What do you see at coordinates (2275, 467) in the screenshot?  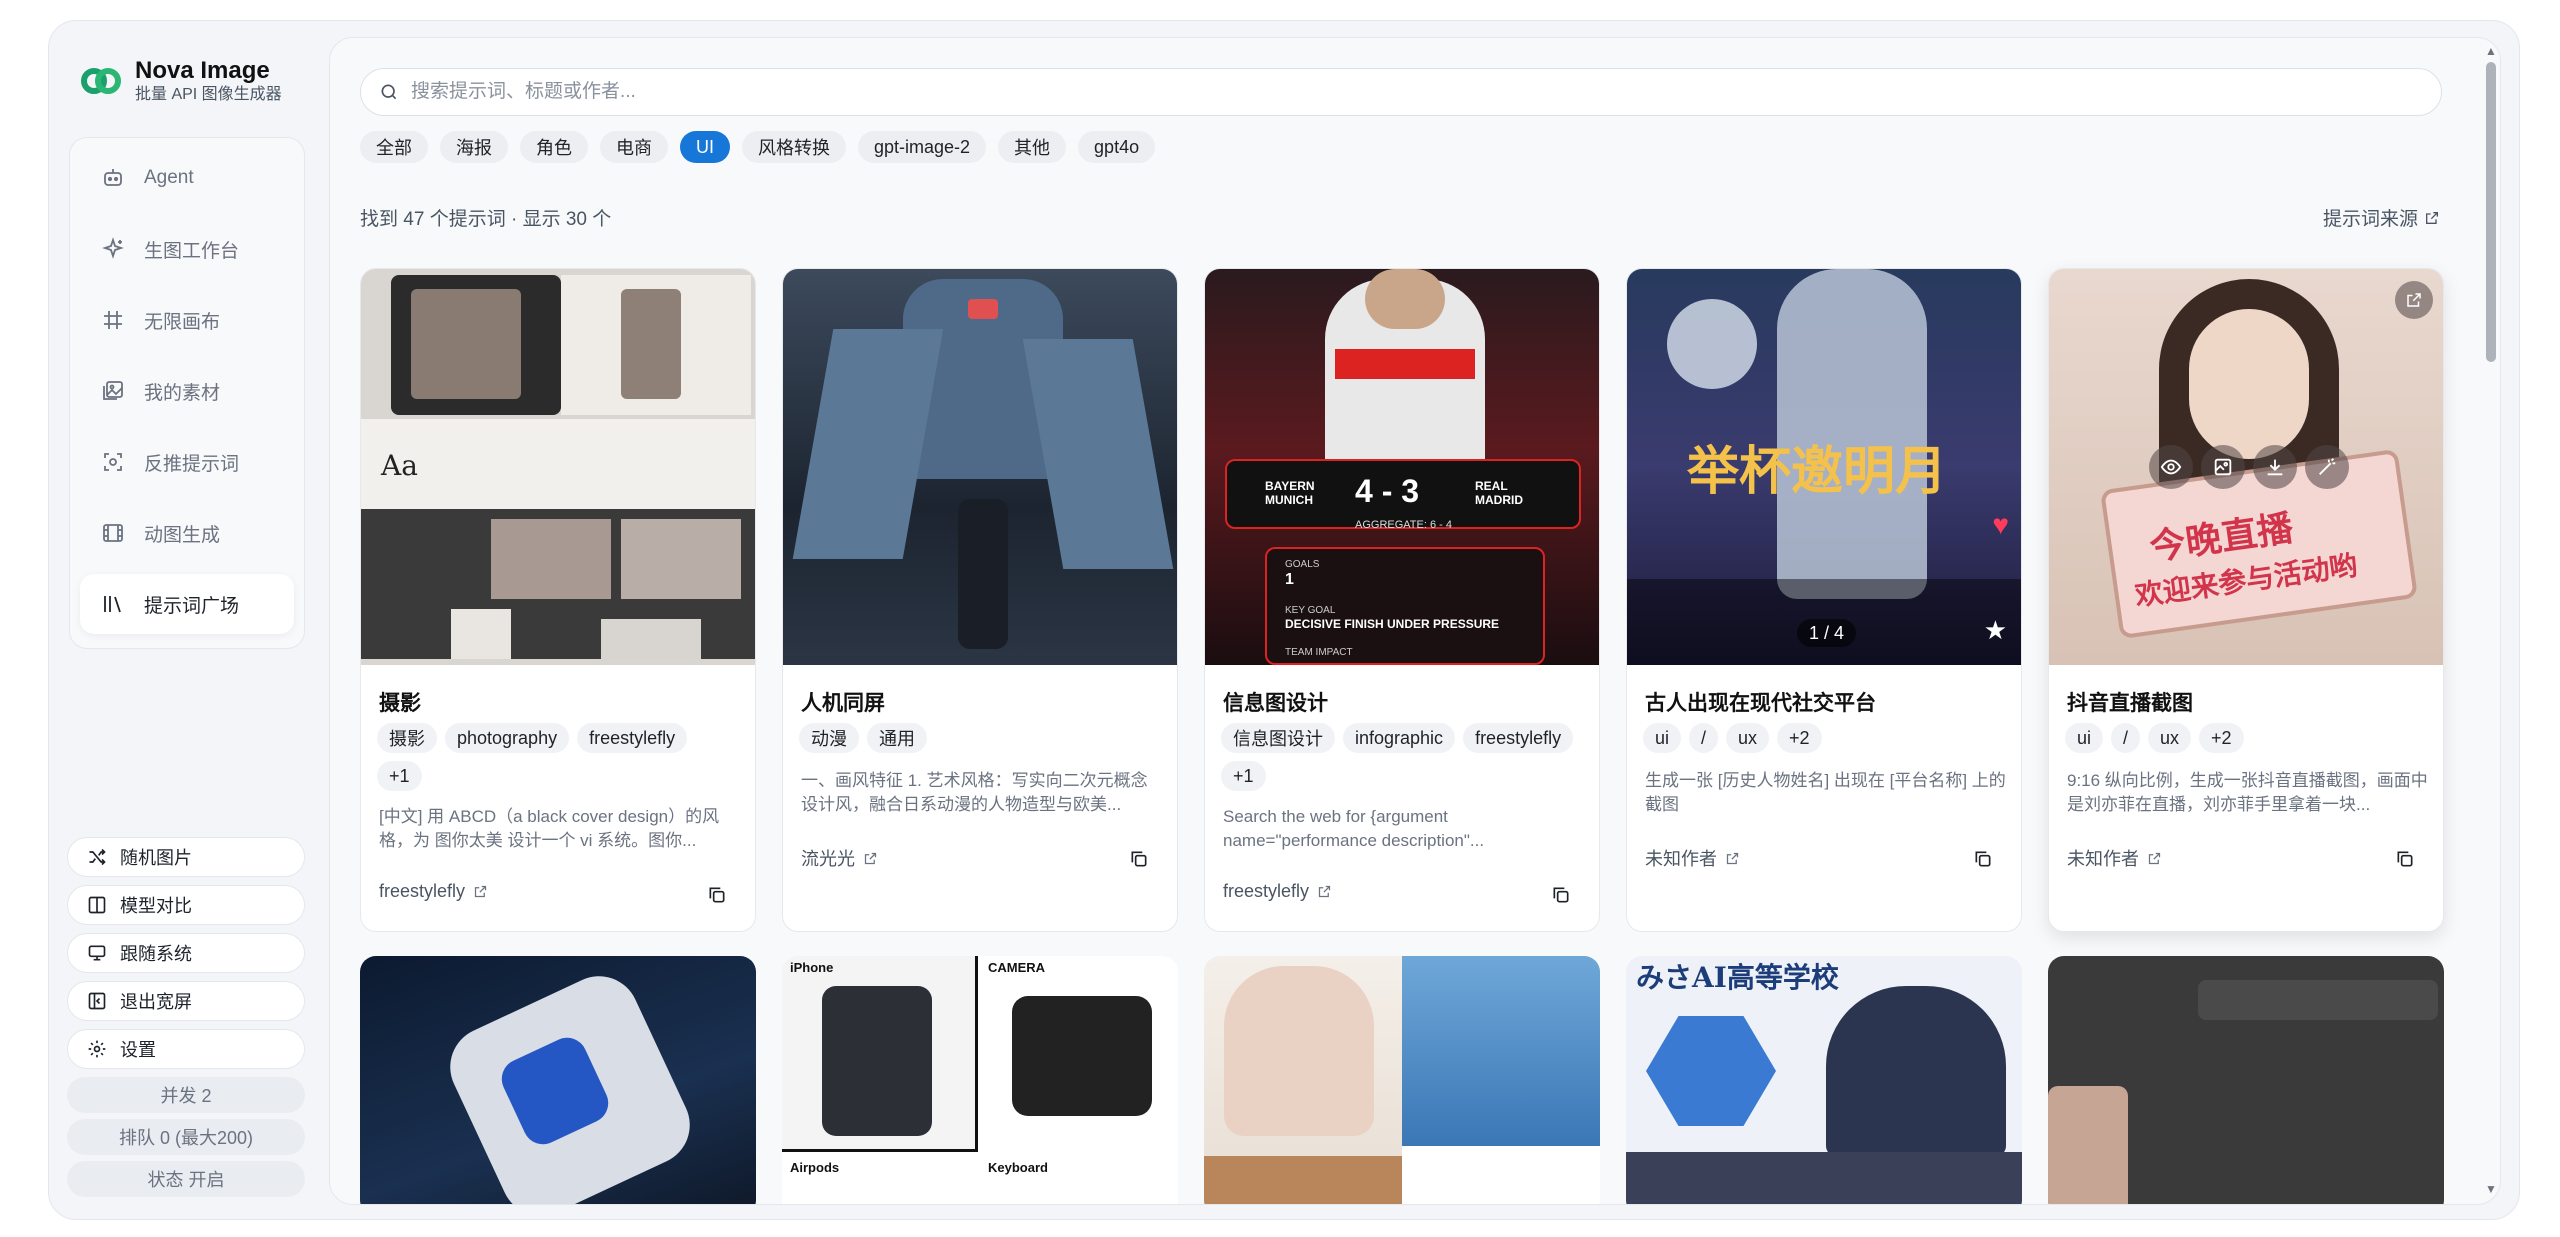 I see `download-button` at bounding box center [2275, 467].